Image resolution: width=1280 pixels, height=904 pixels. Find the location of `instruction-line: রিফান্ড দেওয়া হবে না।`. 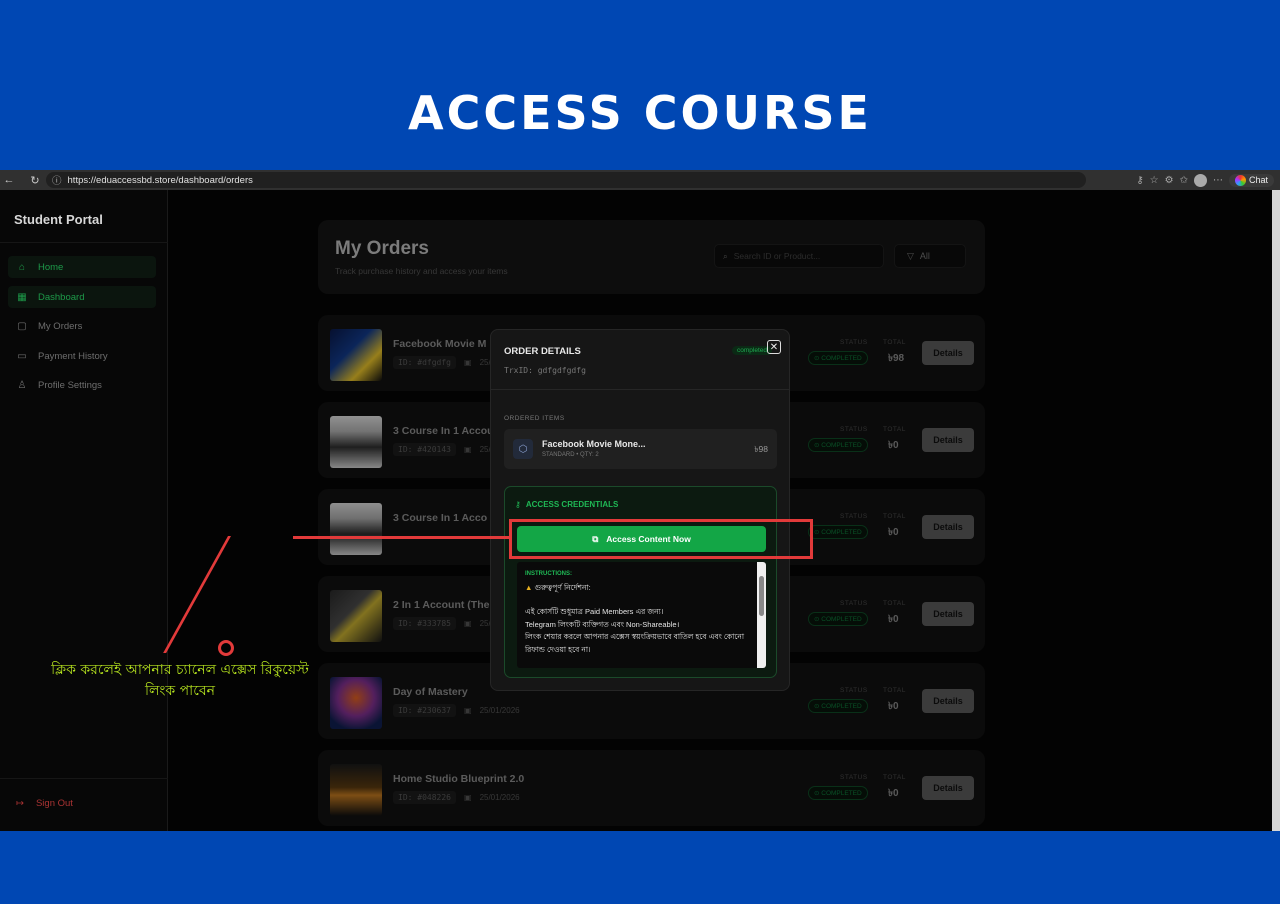

instruction-line: রিফান্ড দেওয়া হবে না। is located at coordinates (558, 649).